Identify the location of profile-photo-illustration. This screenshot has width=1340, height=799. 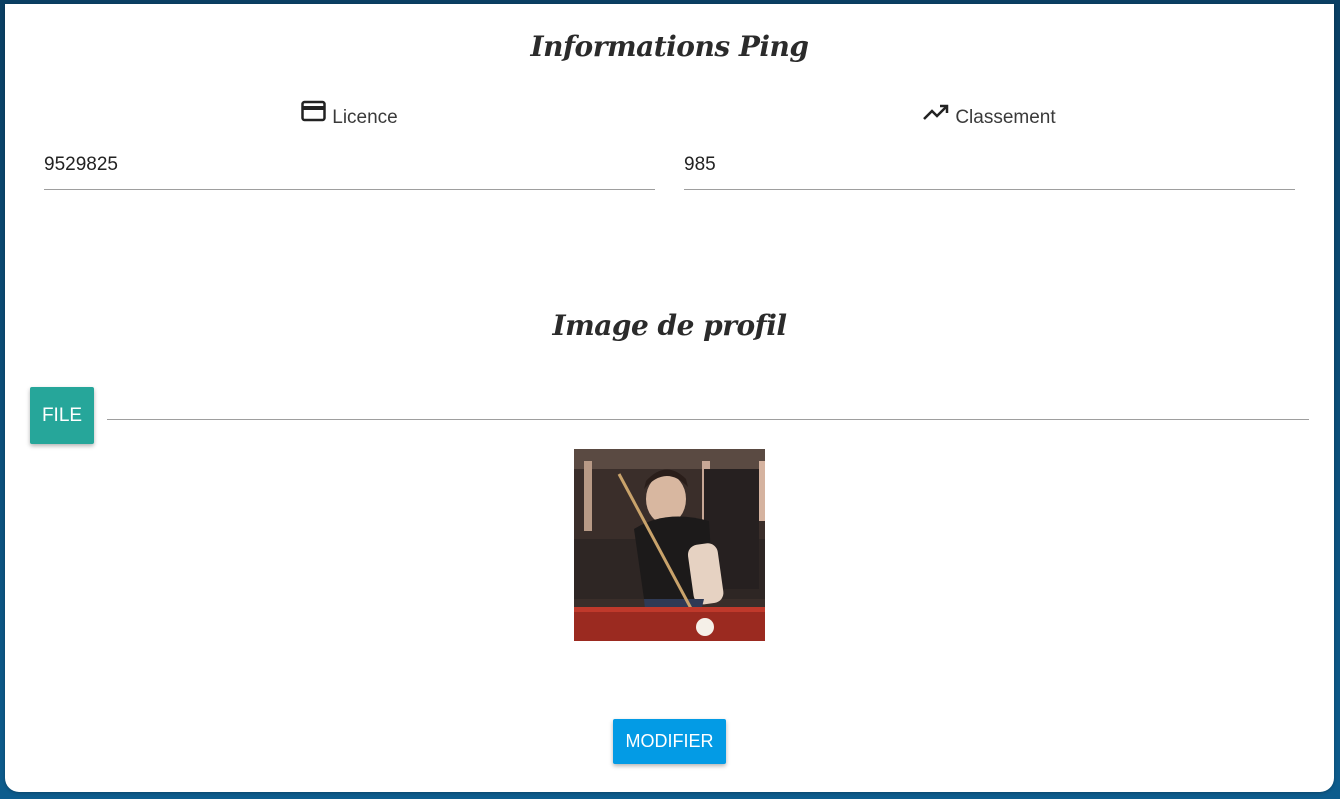
(669, 545).